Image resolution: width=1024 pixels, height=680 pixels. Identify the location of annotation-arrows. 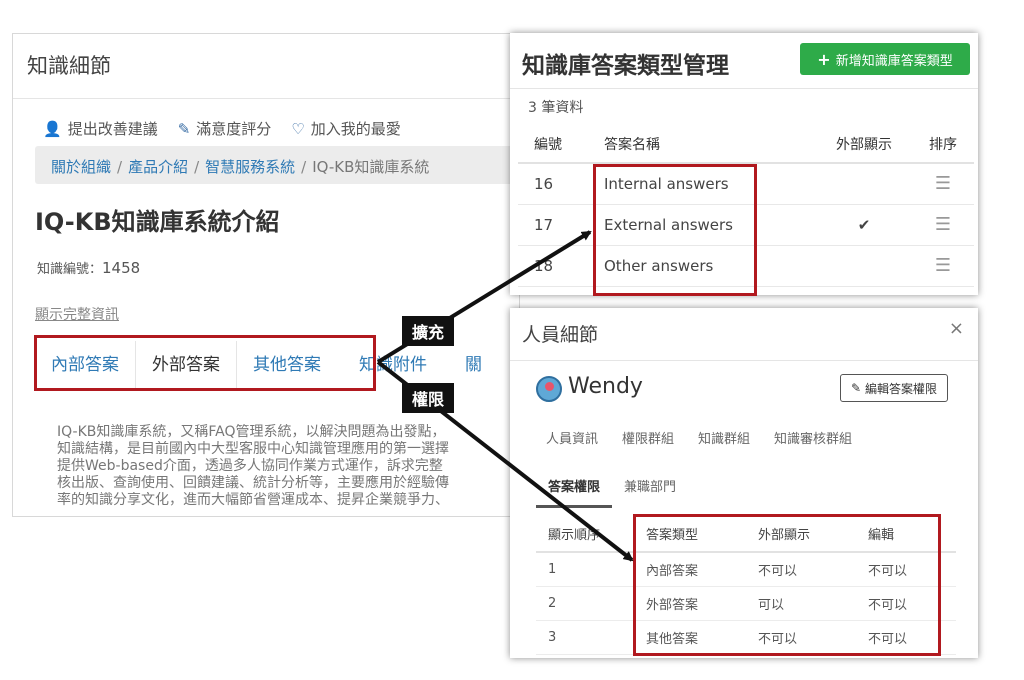
(505, 396).